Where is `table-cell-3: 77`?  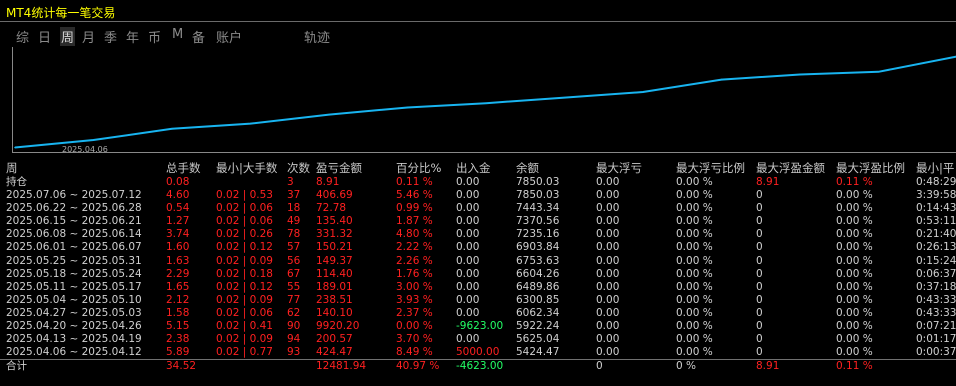 table-cell-3: 77 is located at coordinates (294, 299).